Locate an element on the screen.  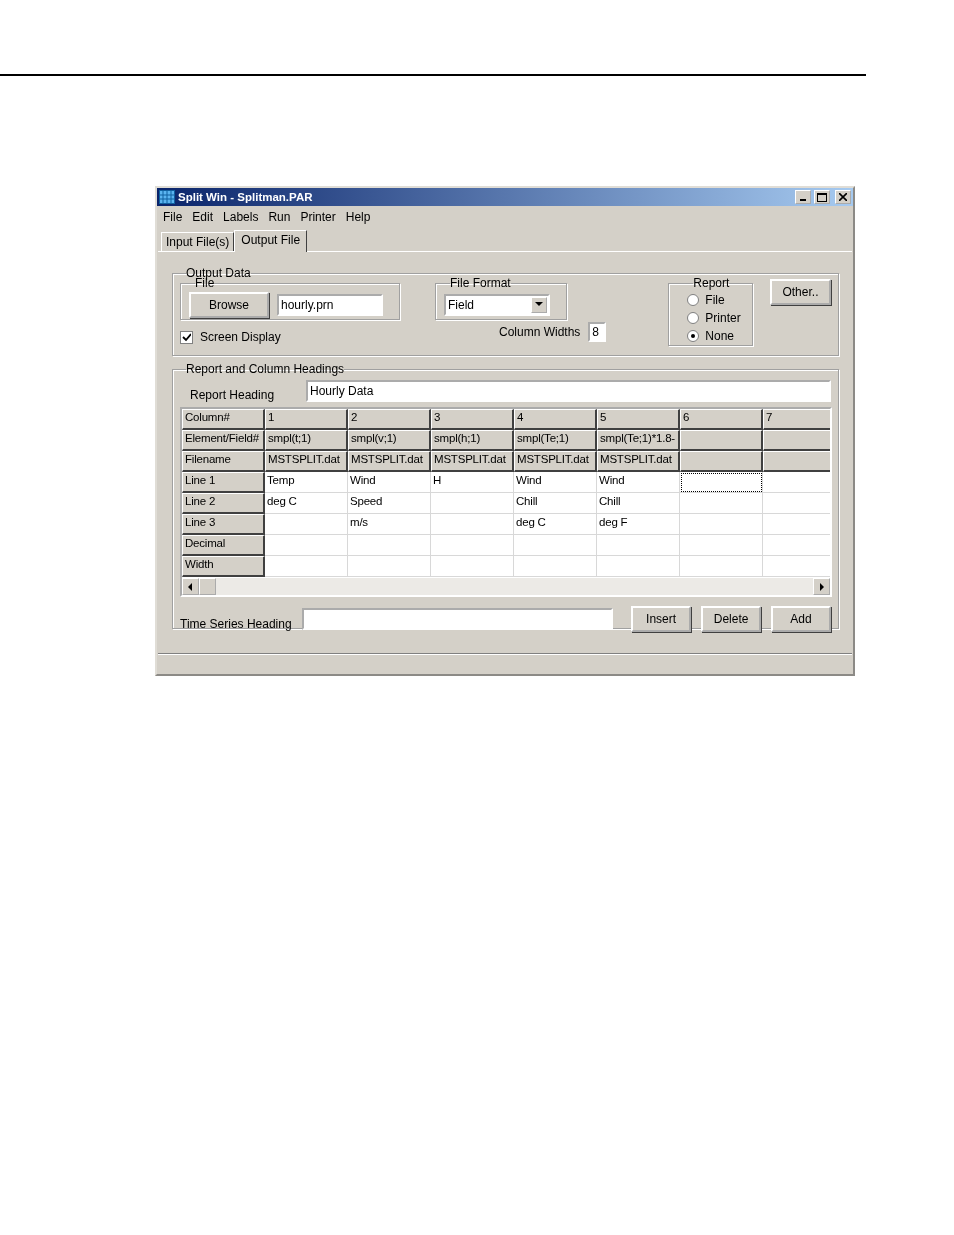
radio-label: None is located at coordinates (720, 335).